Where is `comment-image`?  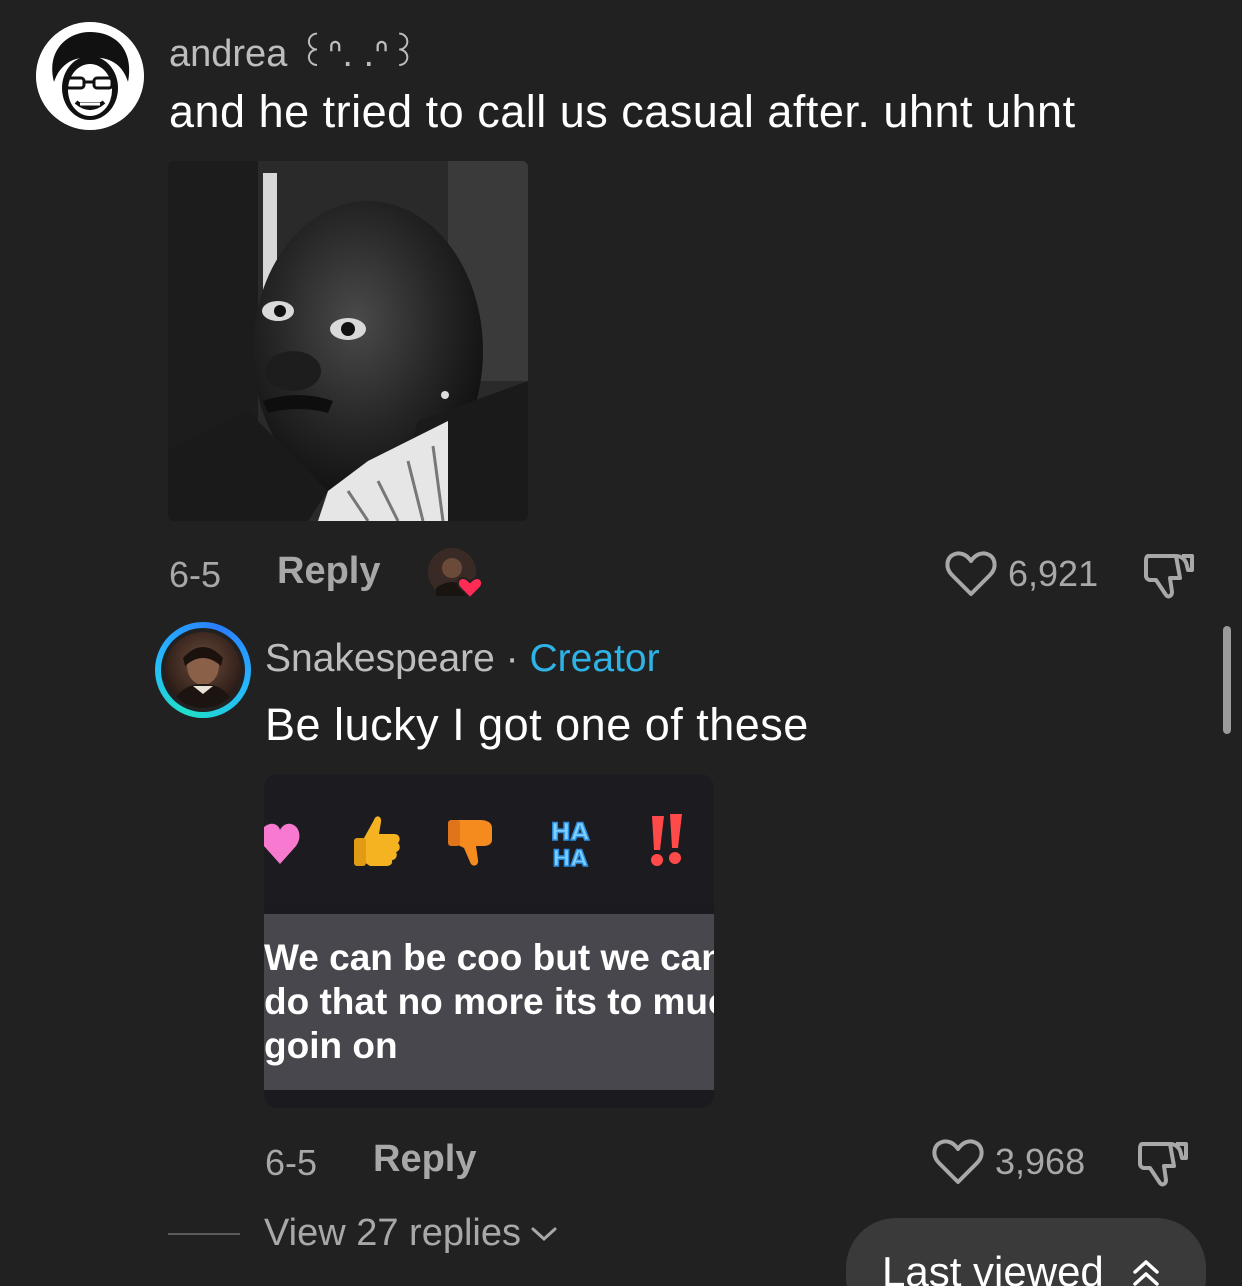 comment-image is located at coordinates (348, 341).